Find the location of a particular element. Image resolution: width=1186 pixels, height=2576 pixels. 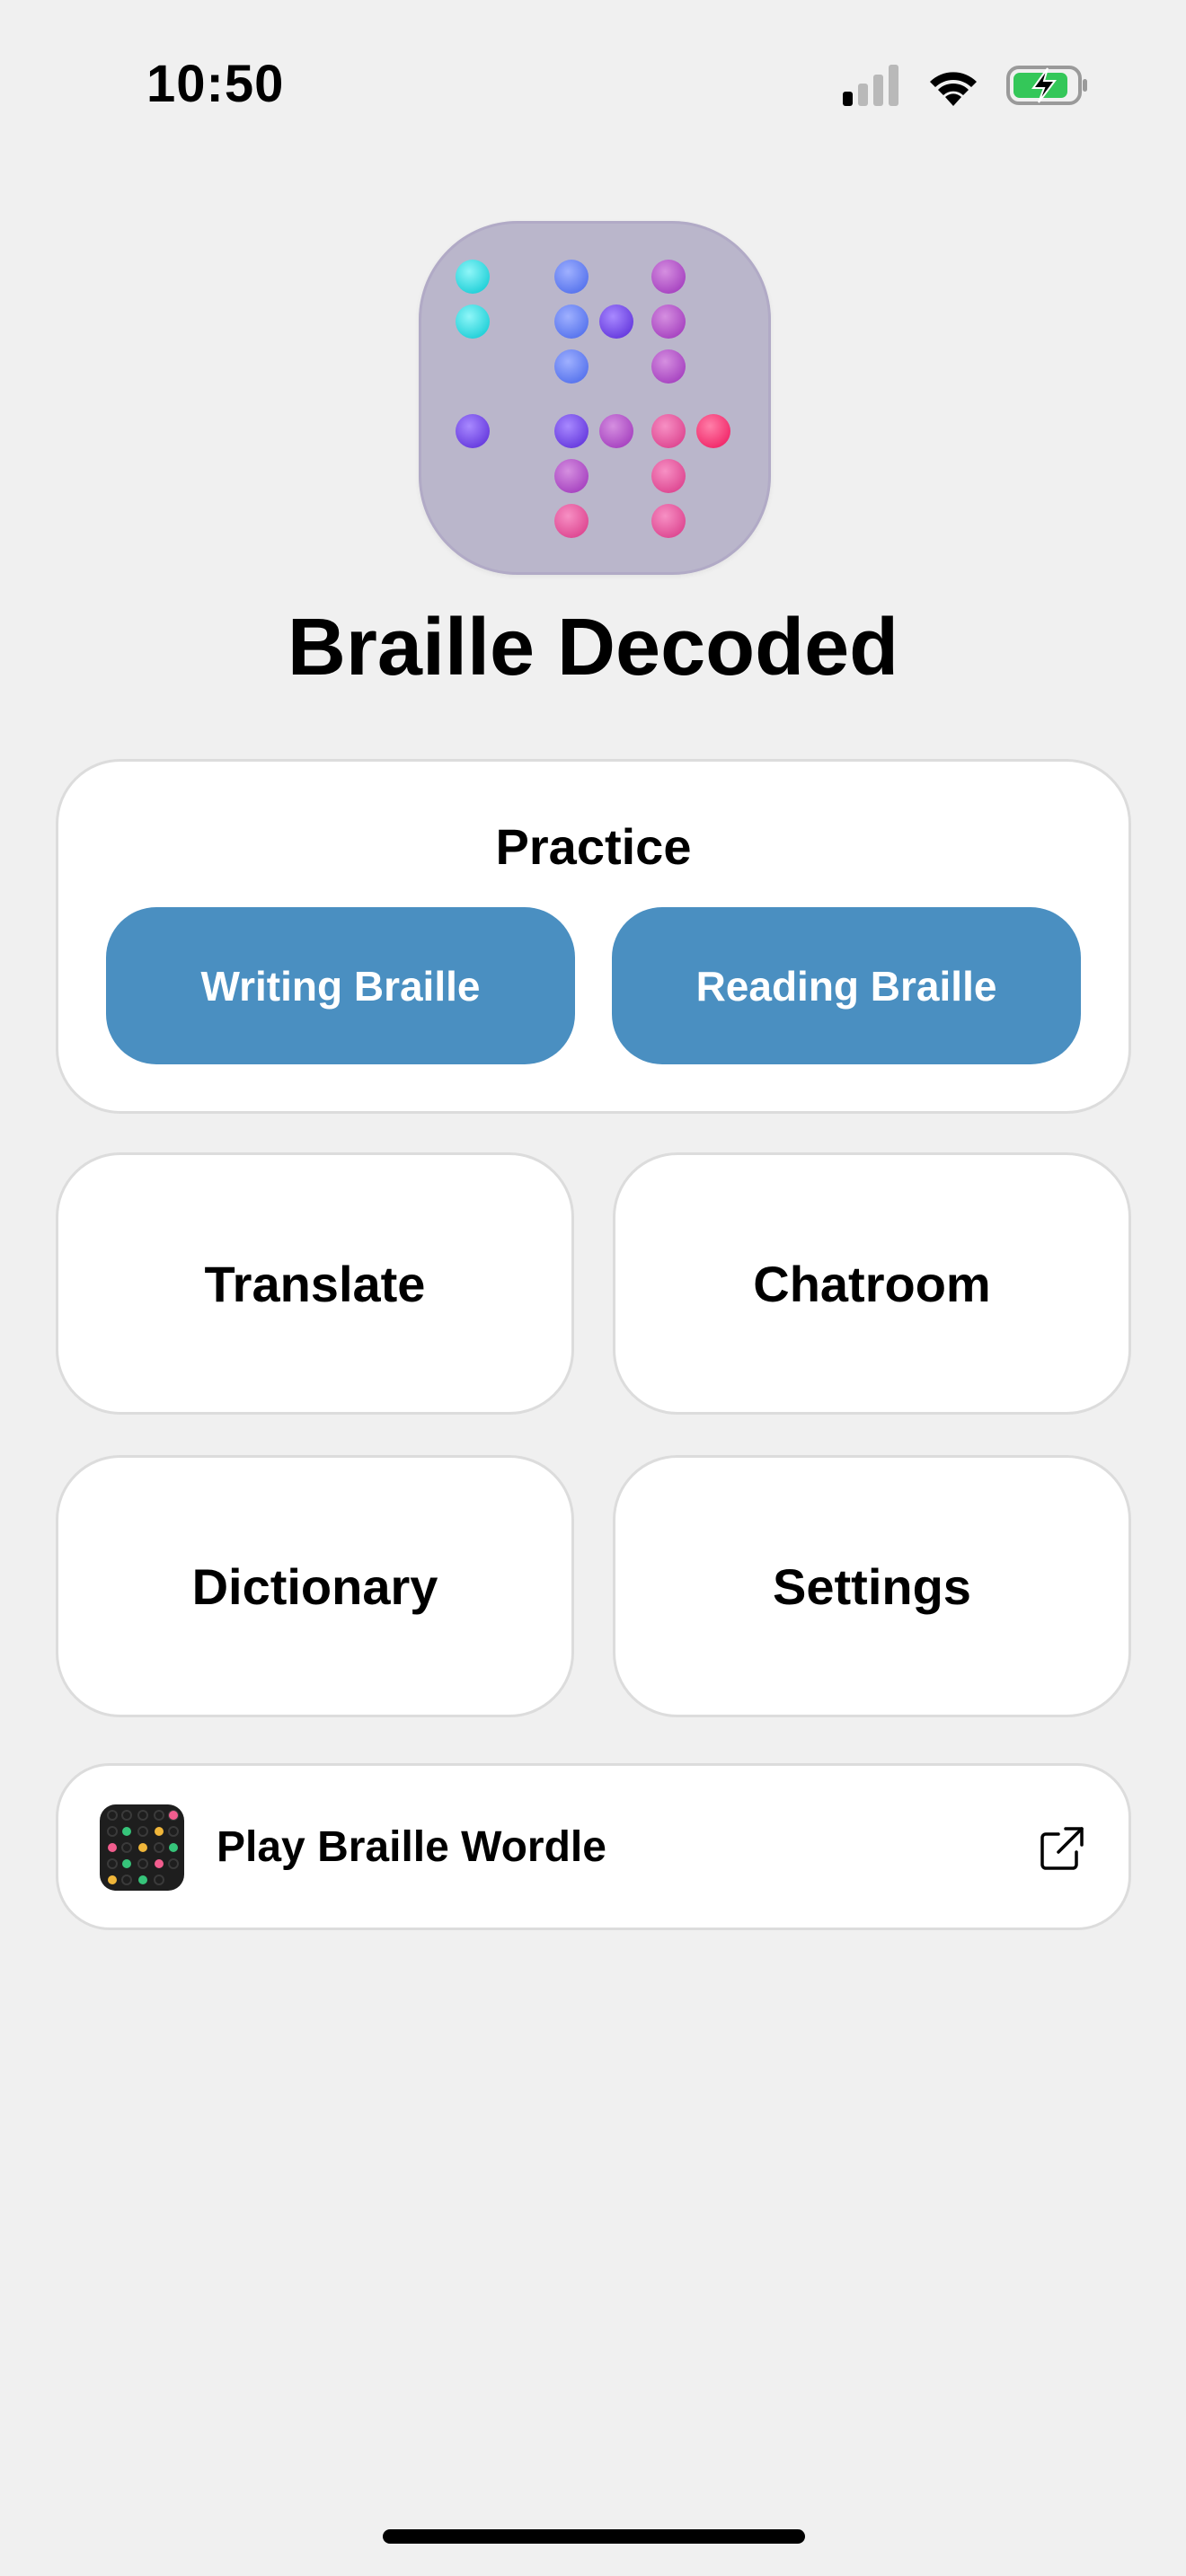

external-link-icon is located at coordinates (1062, 1848).